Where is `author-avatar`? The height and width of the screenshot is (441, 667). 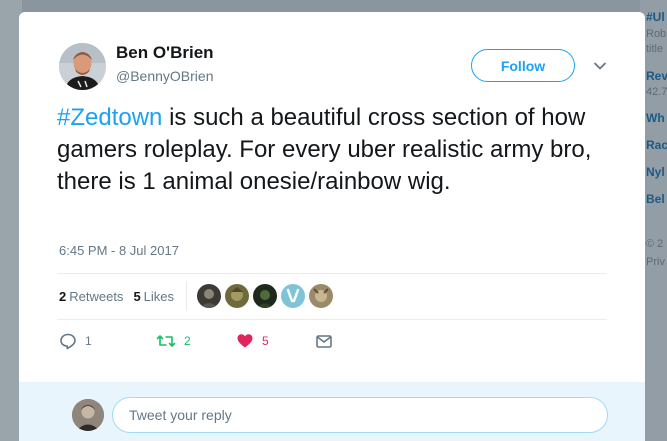
author-avatar is located at coordinates (82, 66).